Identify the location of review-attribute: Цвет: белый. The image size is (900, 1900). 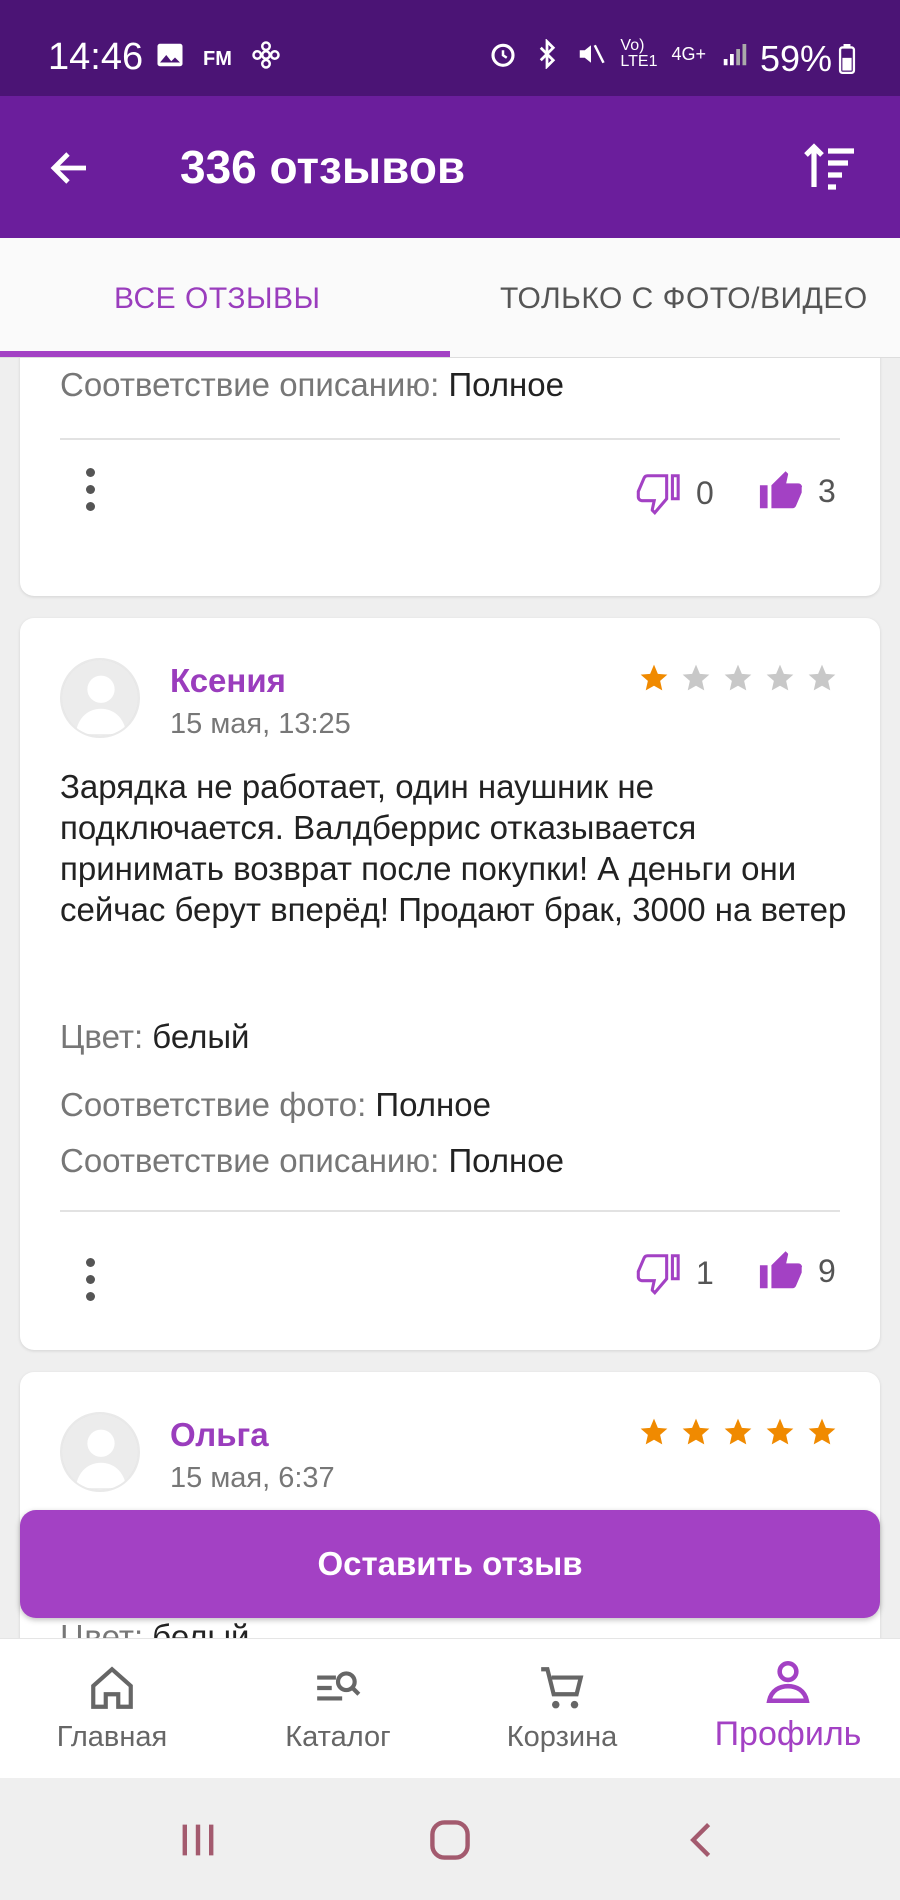
(155, 1036).